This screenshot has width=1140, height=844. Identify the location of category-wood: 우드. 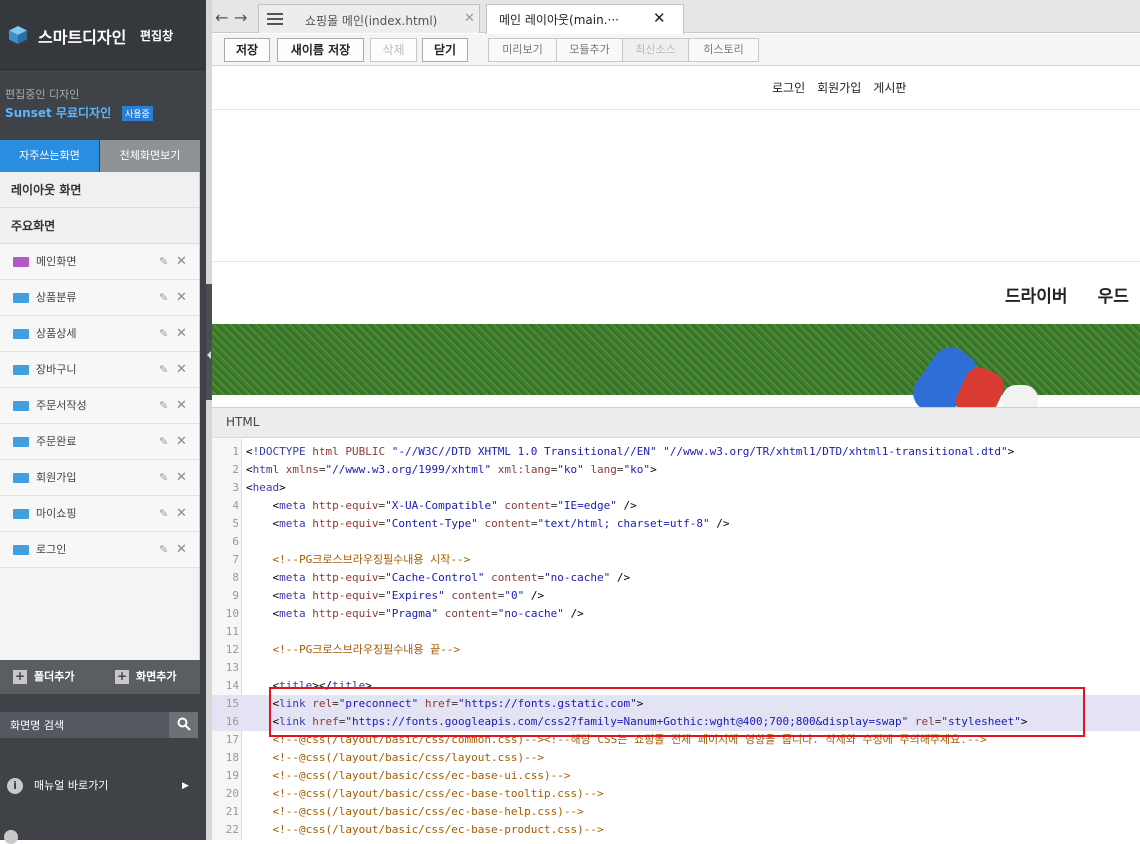
(1113, 297).